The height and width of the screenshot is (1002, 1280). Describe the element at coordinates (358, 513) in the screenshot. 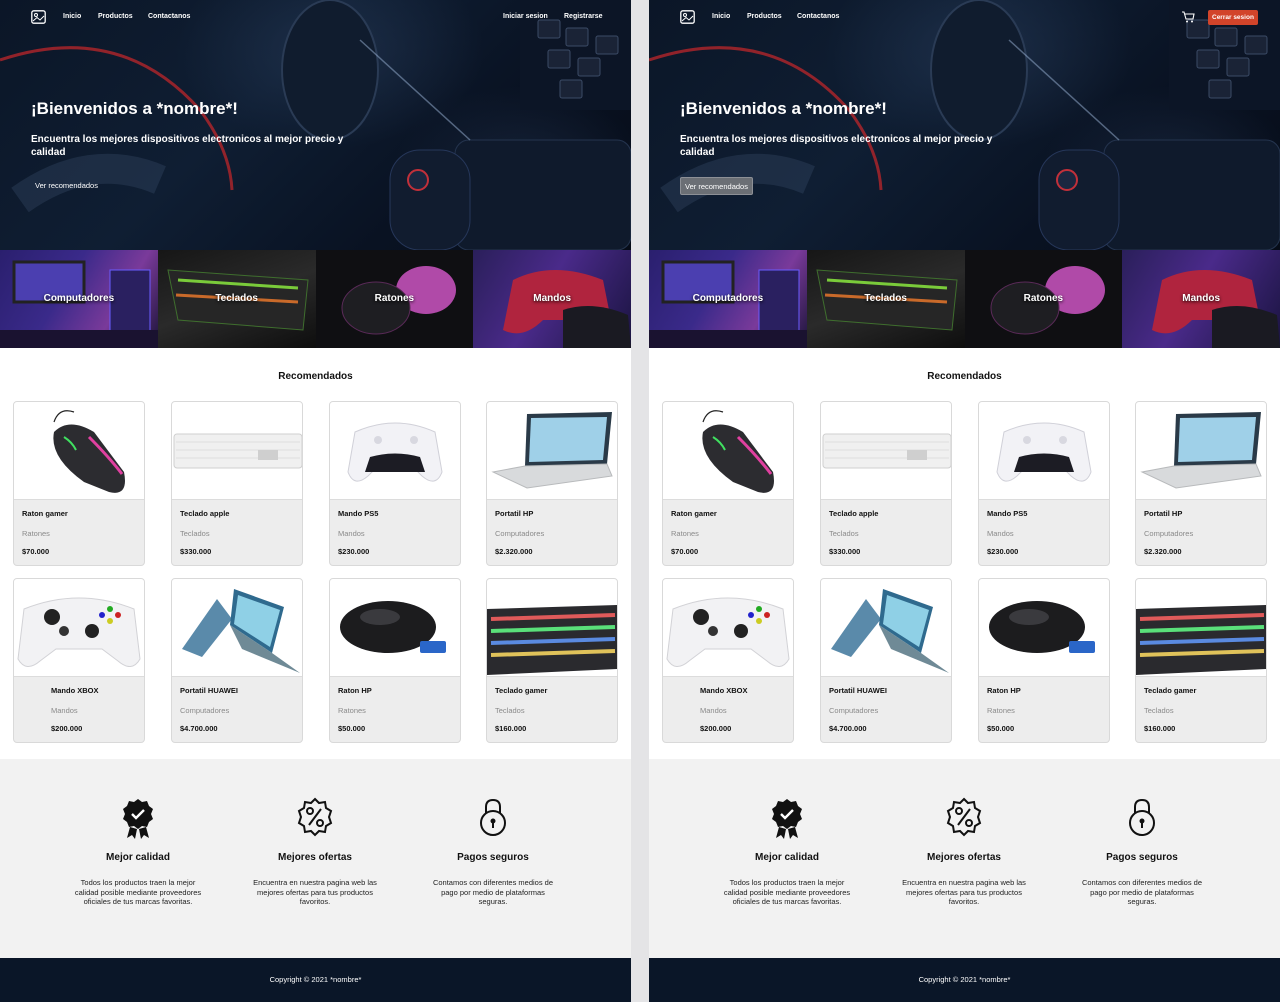

I see `product-name: Mando PS5` at that location.